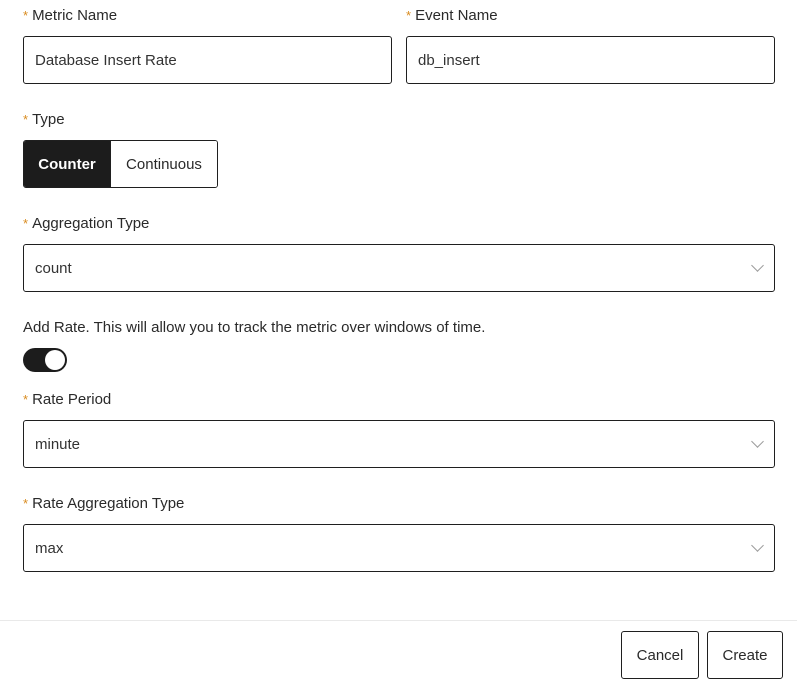 This screenshot has height=687, width=797. I want to click on rate-period-label: * Rate Period, so click(67, 399).